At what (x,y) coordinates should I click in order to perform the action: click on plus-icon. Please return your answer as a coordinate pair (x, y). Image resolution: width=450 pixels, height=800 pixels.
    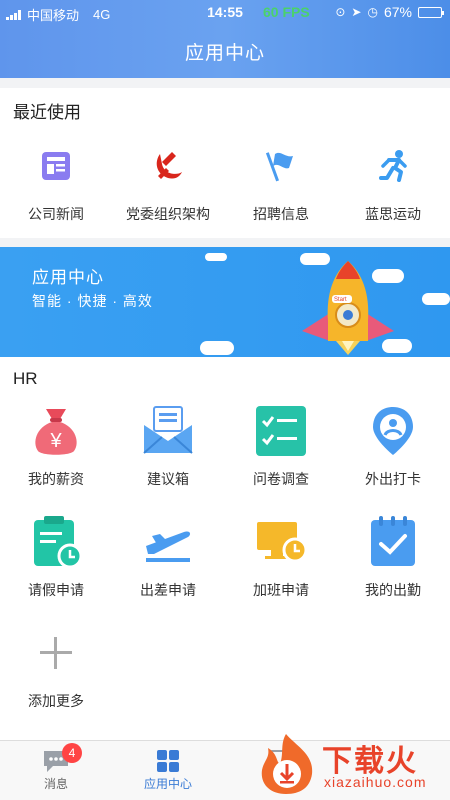
    Looking at the image, I should click on (56, 653).